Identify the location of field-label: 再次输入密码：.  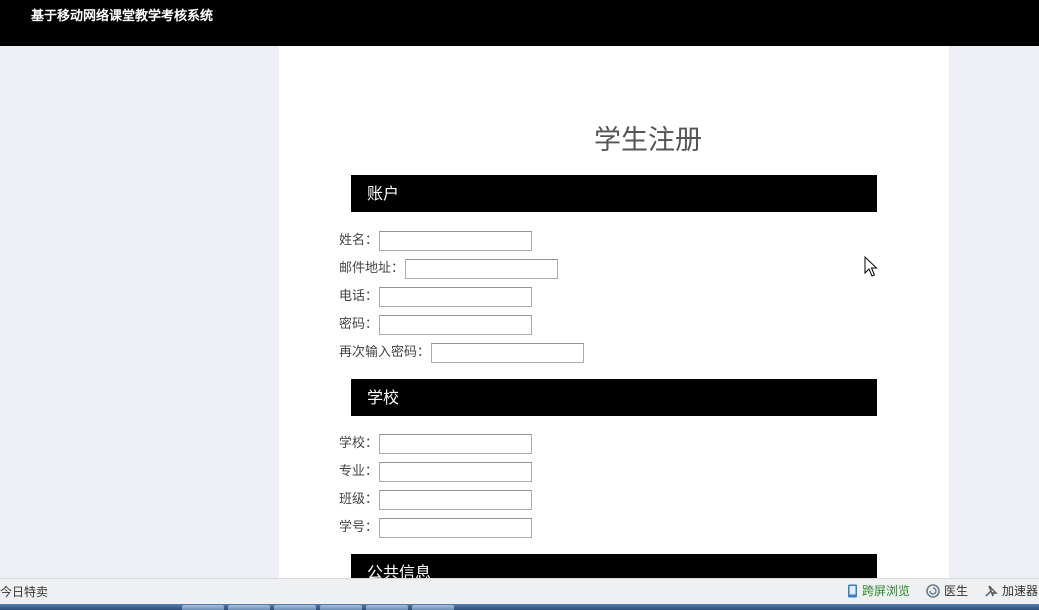
(385, 352).